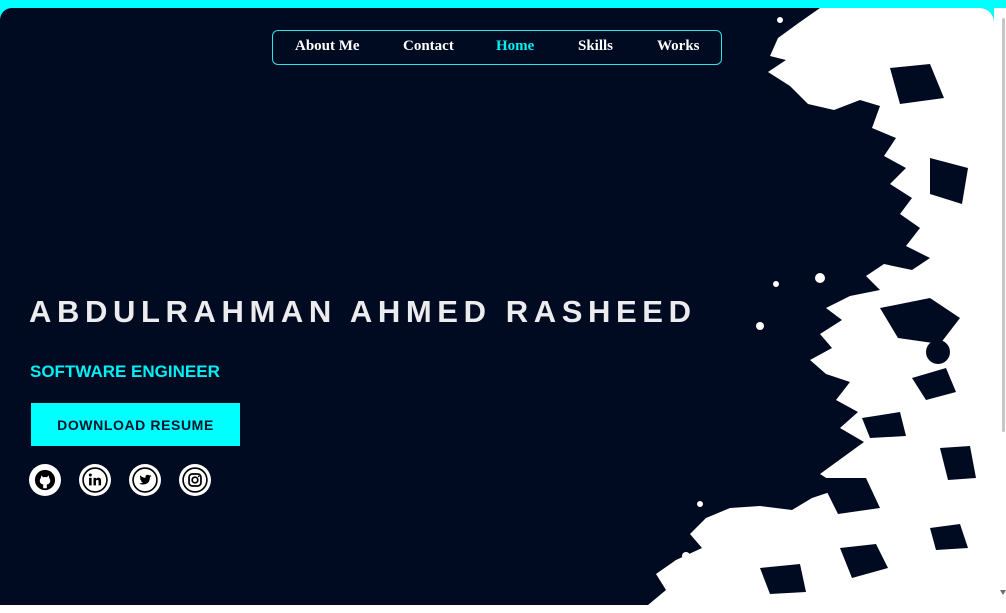  Describe the element at coordinates (135, 424) in the screenshot. I see `download-resume-button: DOWNLOAD RESUME` at that location.